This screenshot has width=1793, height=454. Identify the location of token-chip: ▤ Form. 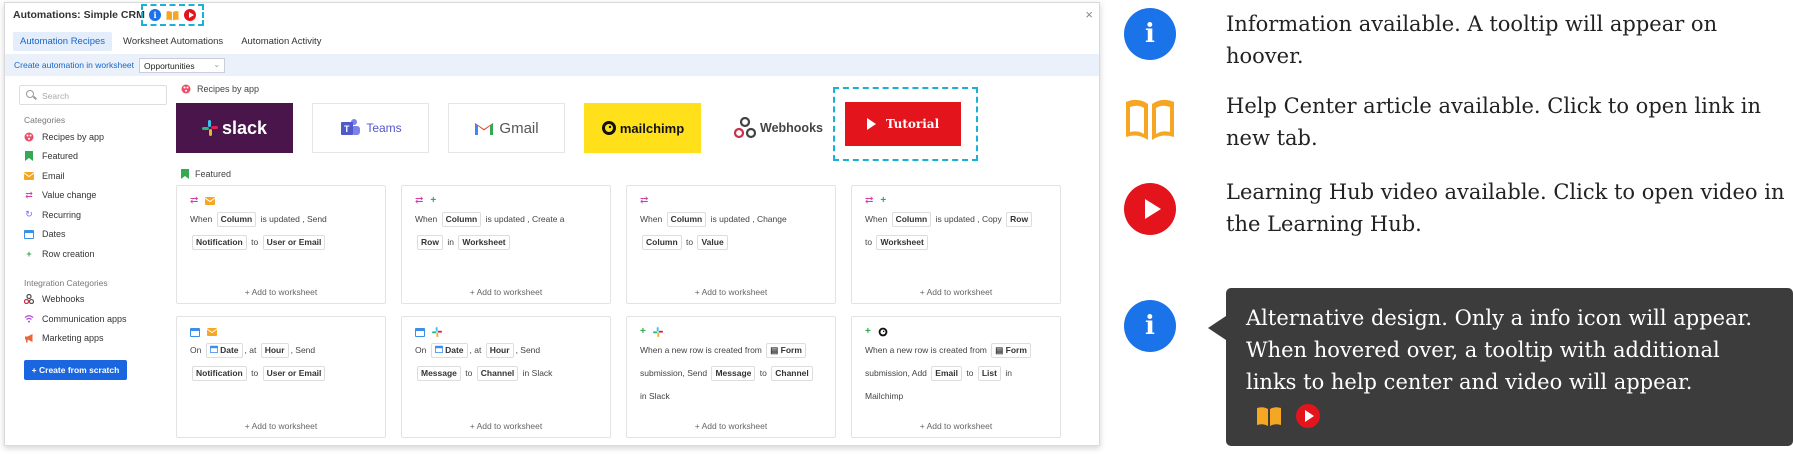
(786, 350).